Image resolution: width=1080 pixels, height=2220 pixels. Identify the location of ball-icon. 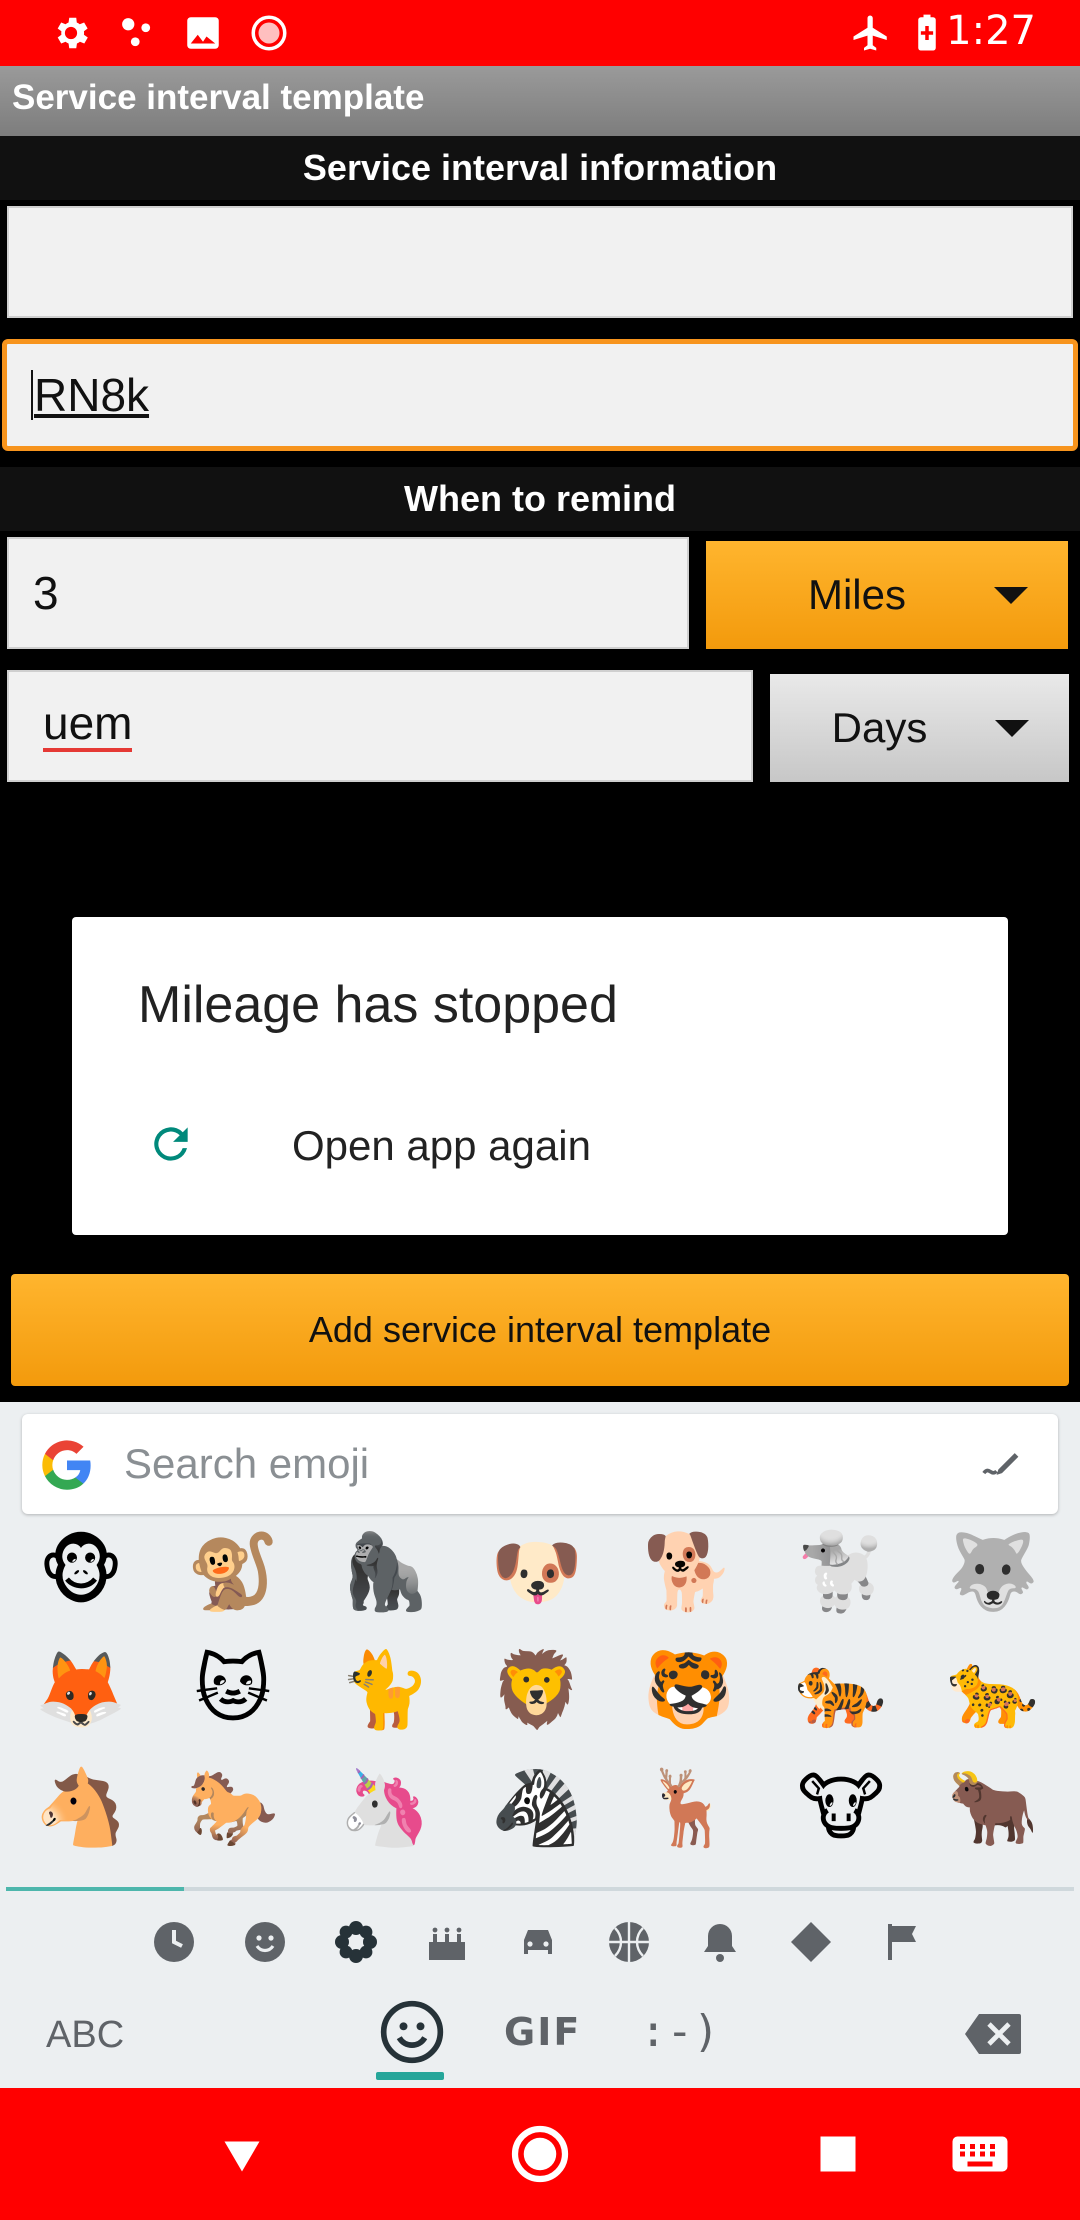
(629, 1942).